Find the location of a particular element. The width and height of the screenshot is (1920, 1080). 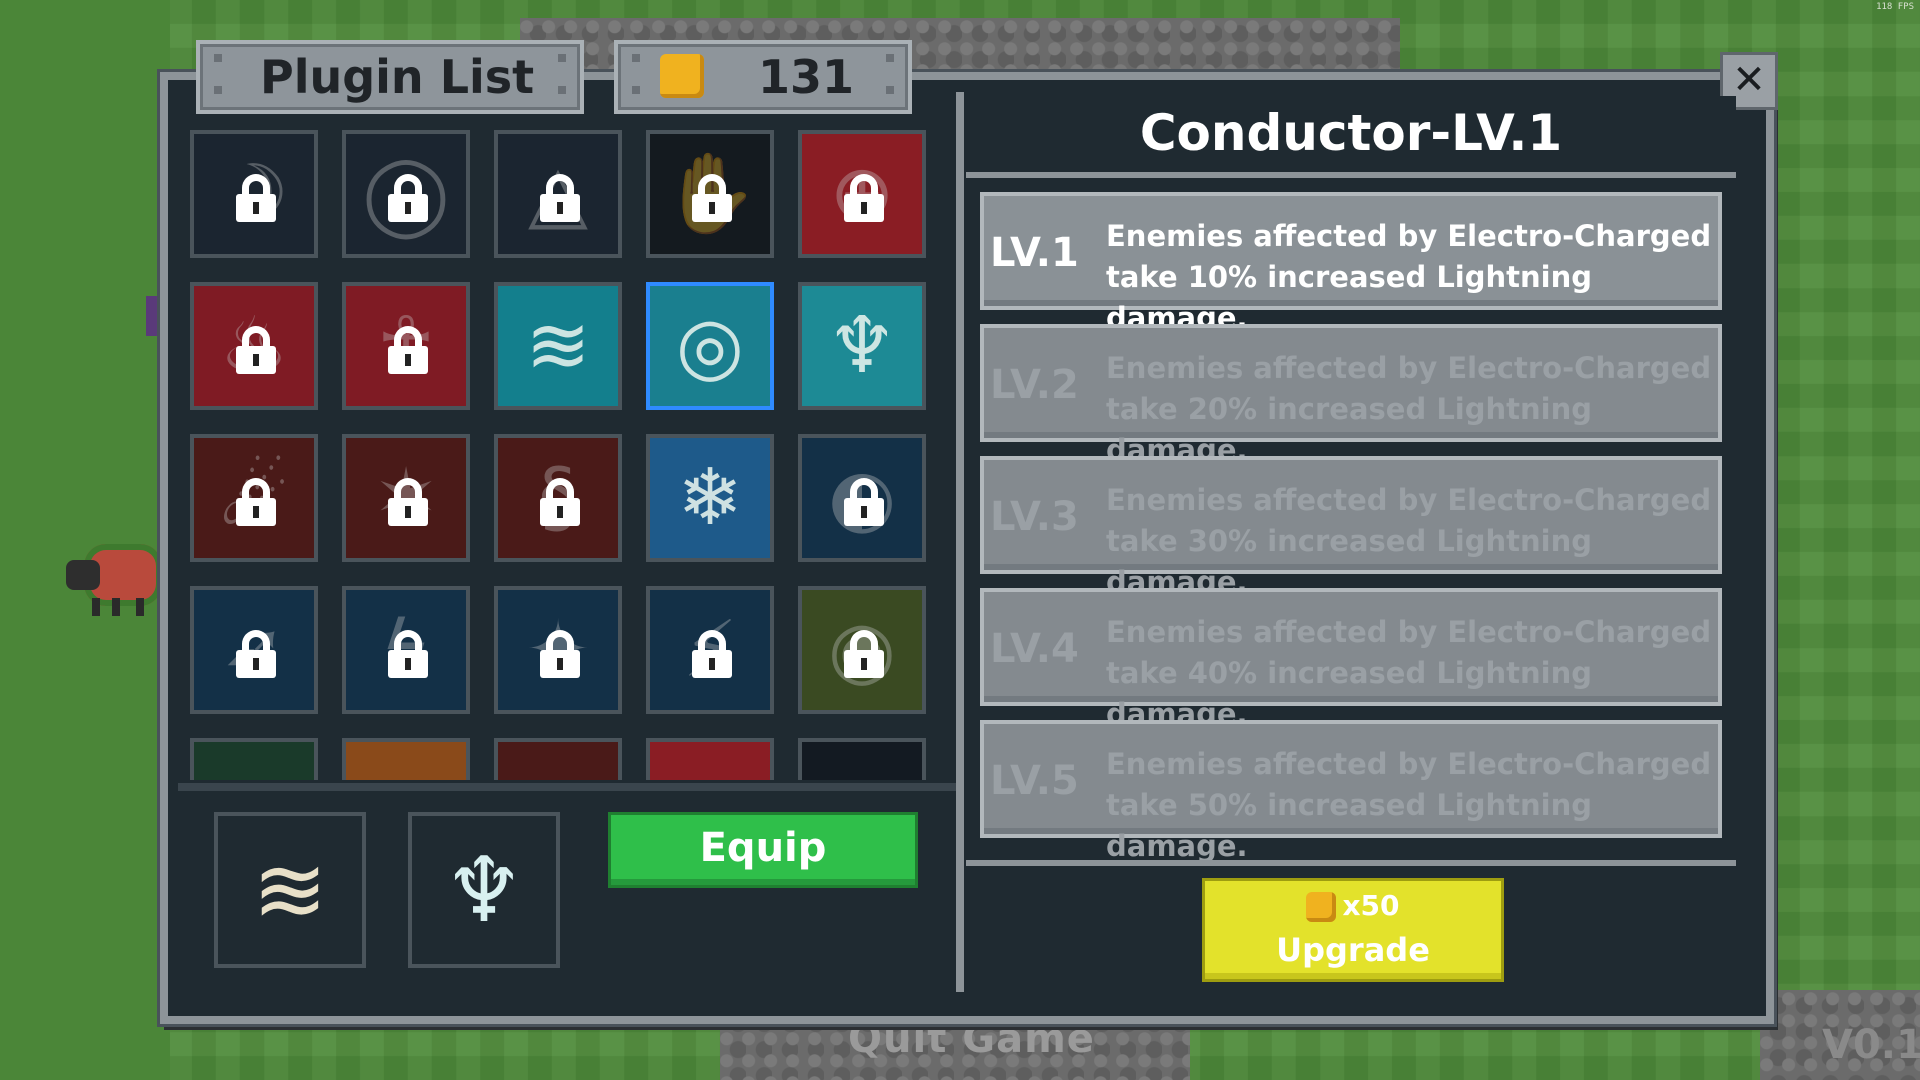

ring-icon: ◎ is located at coordinates (710, 346).